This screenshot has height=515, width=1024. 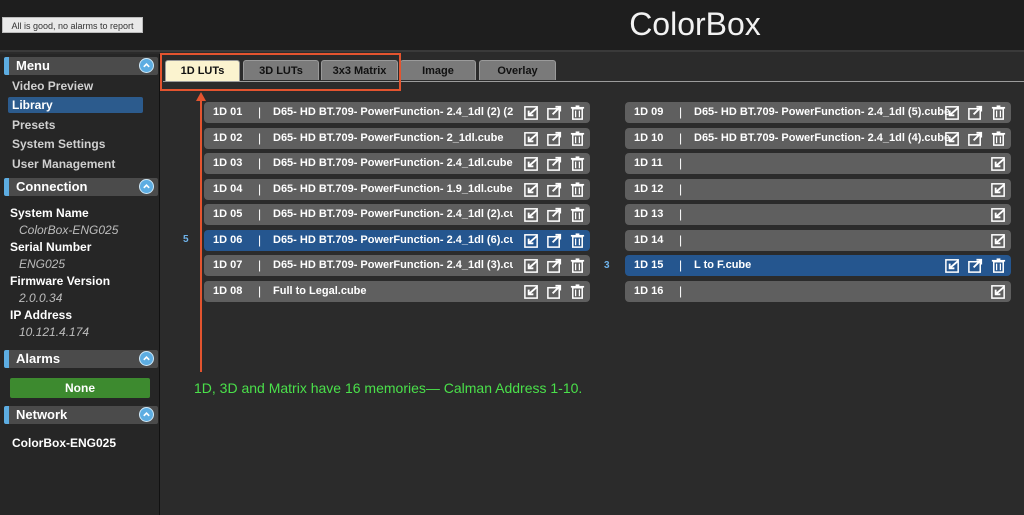 What do you see at coordinates (81, 415) in the screenshot?
I see `network-section-header: Network` at bounding box center [81, 415].